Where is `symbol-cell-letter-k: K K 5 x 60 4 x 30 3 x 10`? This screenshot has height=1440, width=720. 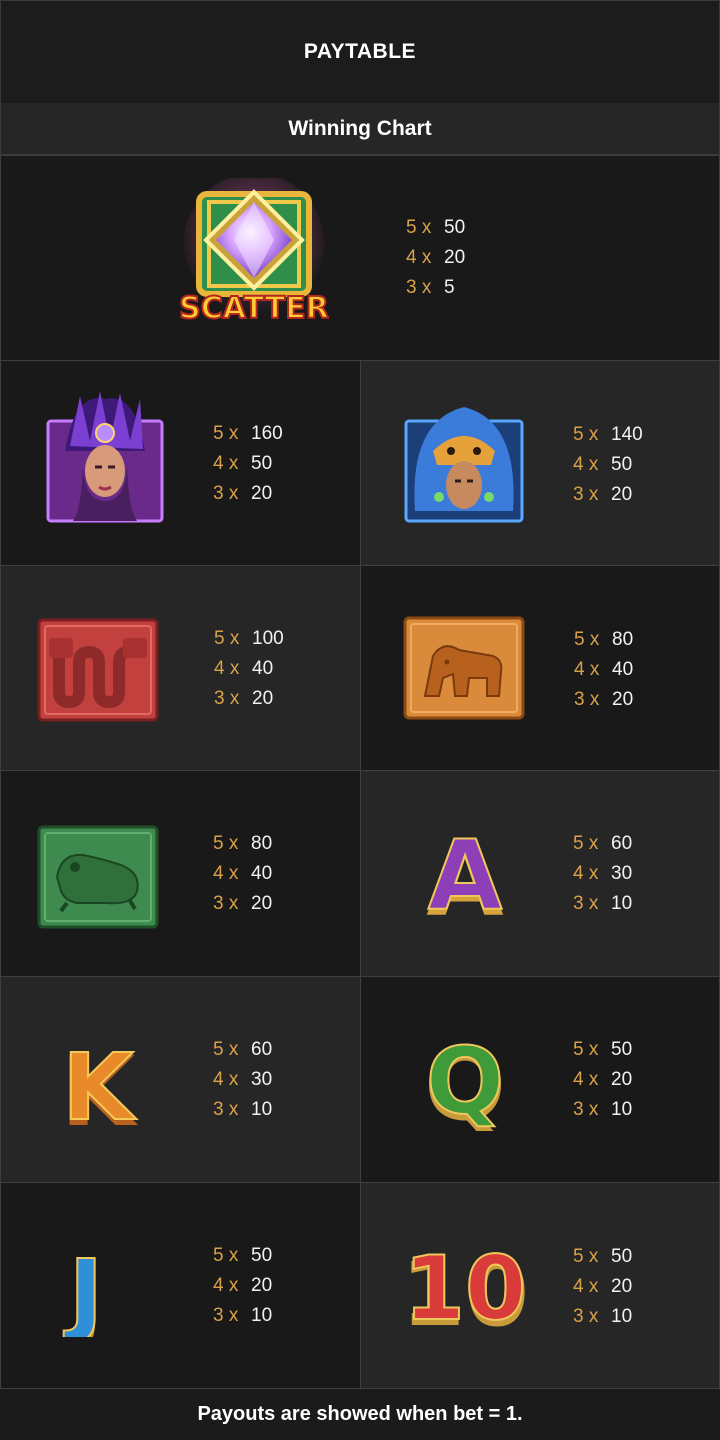 symbol-cell-letter-k: K K 5 x 60 4 x 30 3 x 10 is located at coordinates (180, 1079).